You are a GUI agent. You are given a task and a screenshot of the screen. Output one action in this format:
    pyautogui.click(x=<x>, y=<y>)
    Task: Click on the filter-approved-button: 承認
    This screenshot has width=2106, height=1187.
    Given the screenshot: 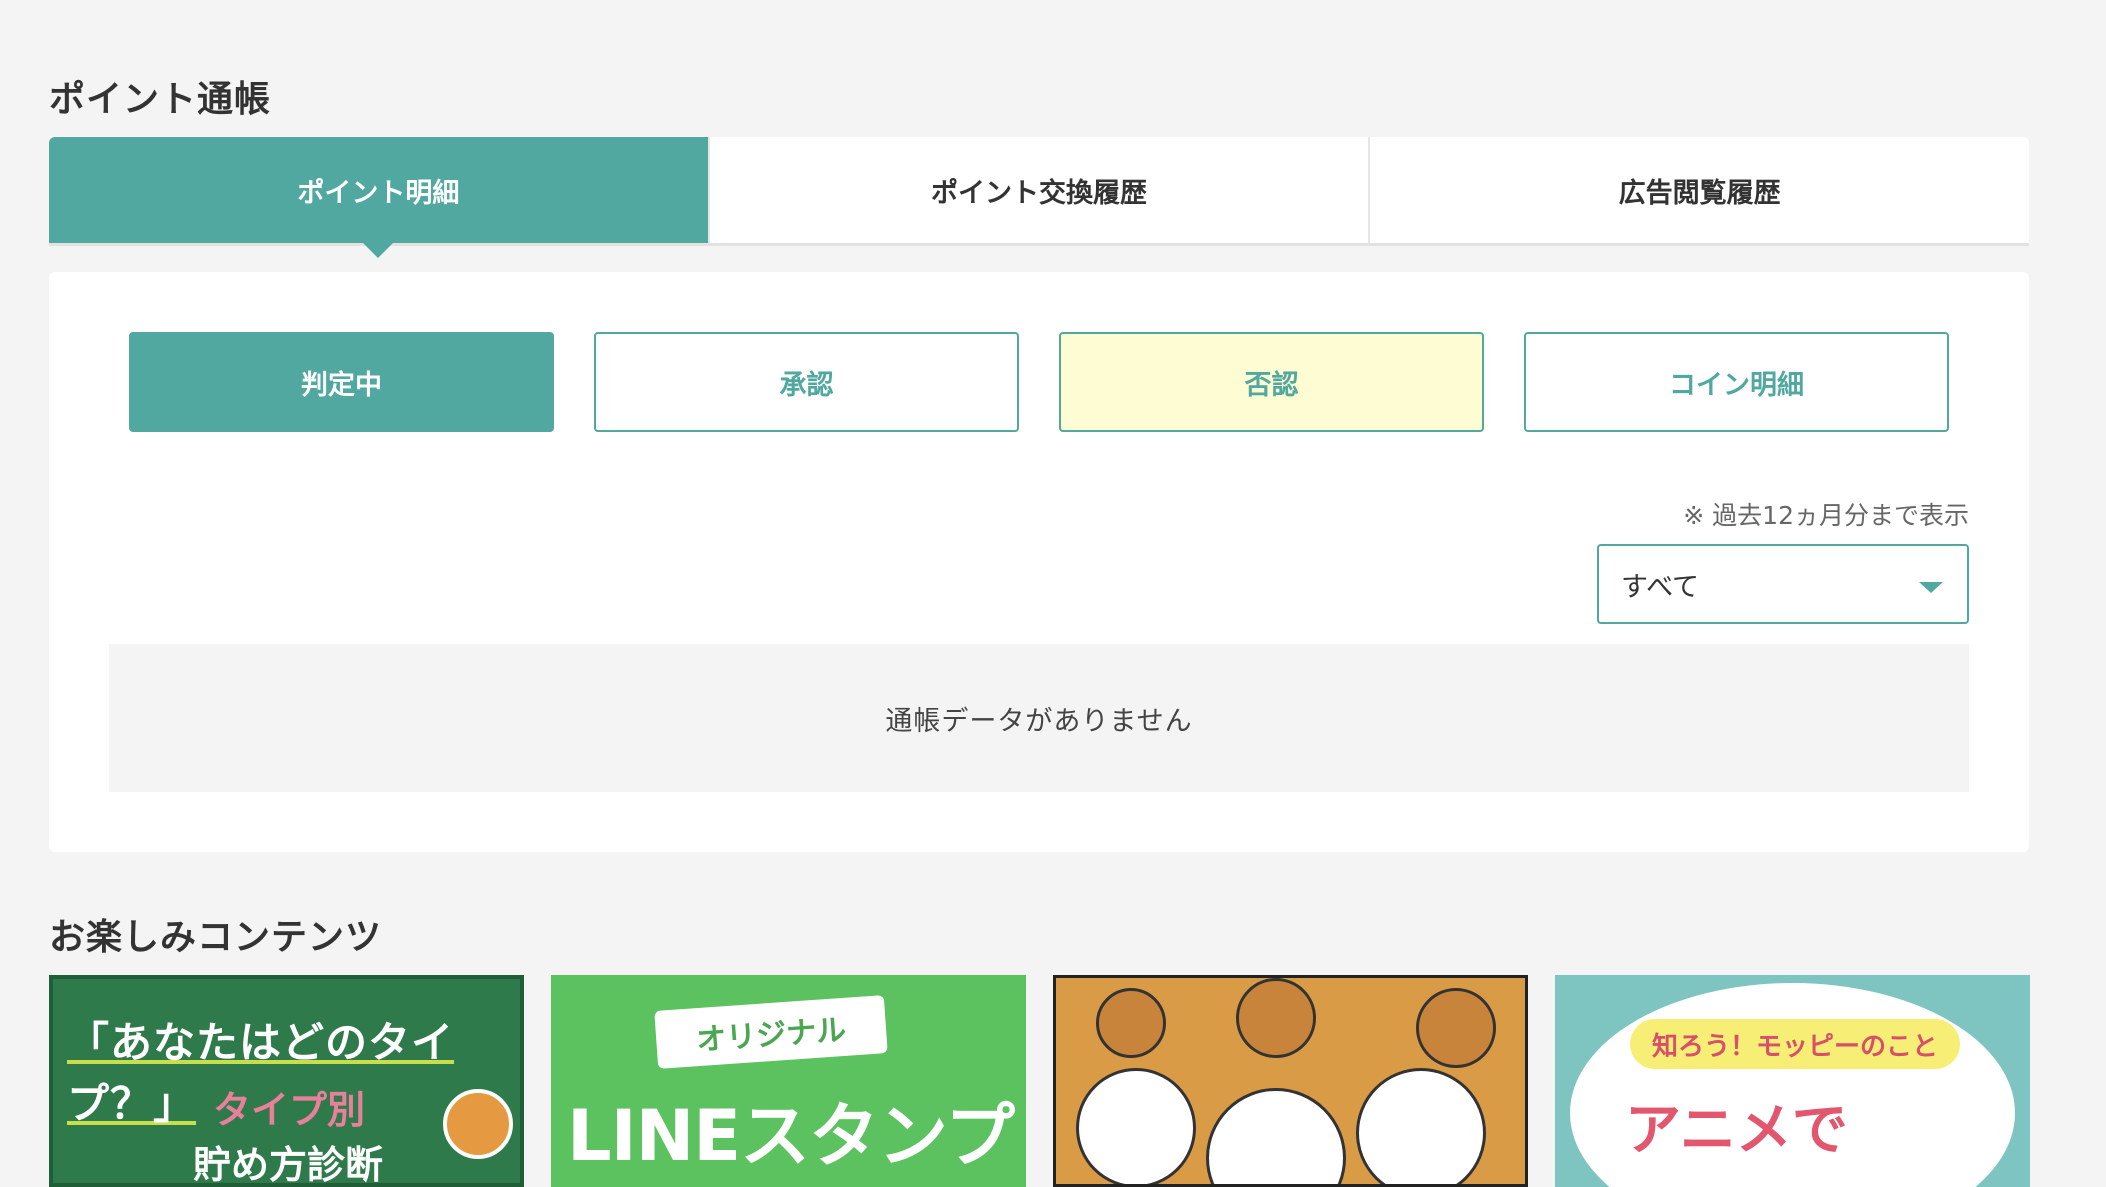 What is the action you would take?
    pyautogui.click(x=806, y=382)
    